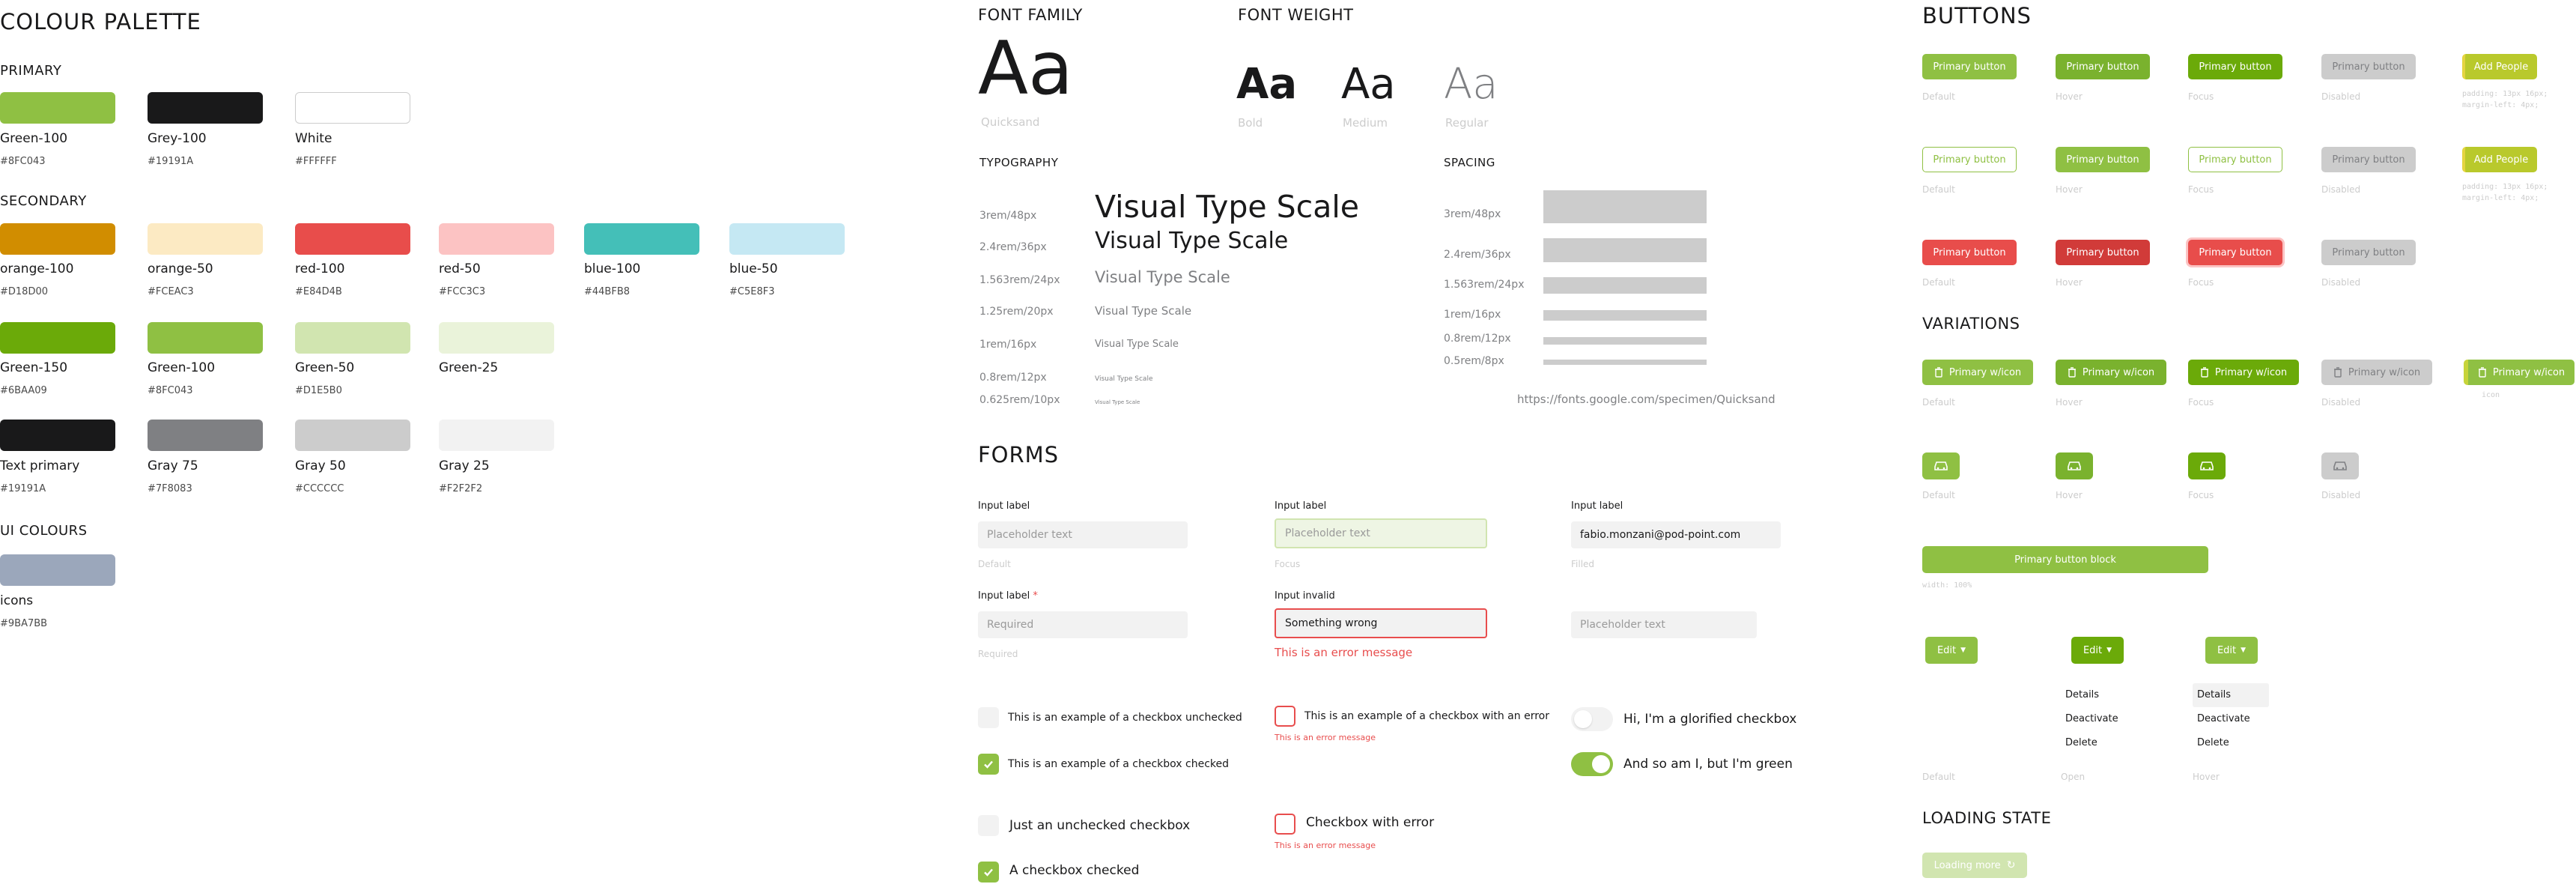 The image size is (2576, 884). I want to click on text-input-default: Placeholder text, so click(1083, 534).